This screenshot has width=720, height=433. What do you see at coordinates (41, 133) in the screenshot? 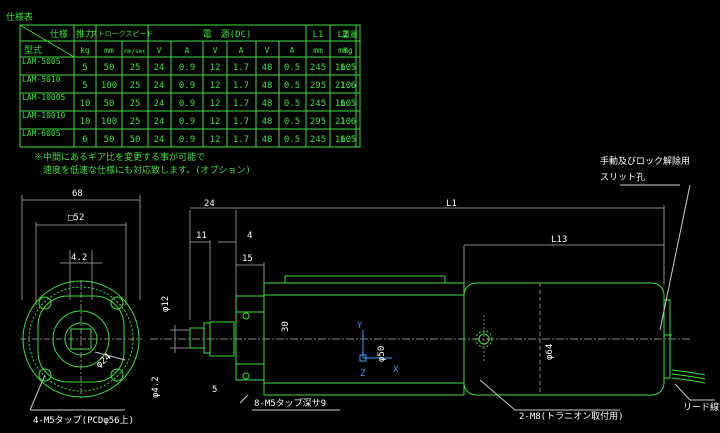
I see `model-cell: LAM-6005` at bounding box center [41, 133].